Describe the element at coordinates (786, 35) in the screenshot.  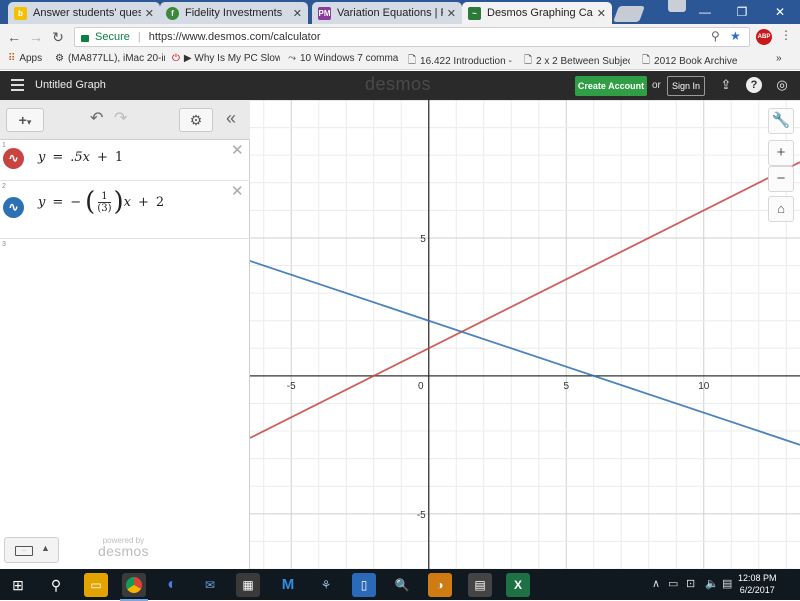
I see `menu-icon: ⋮` at that location.